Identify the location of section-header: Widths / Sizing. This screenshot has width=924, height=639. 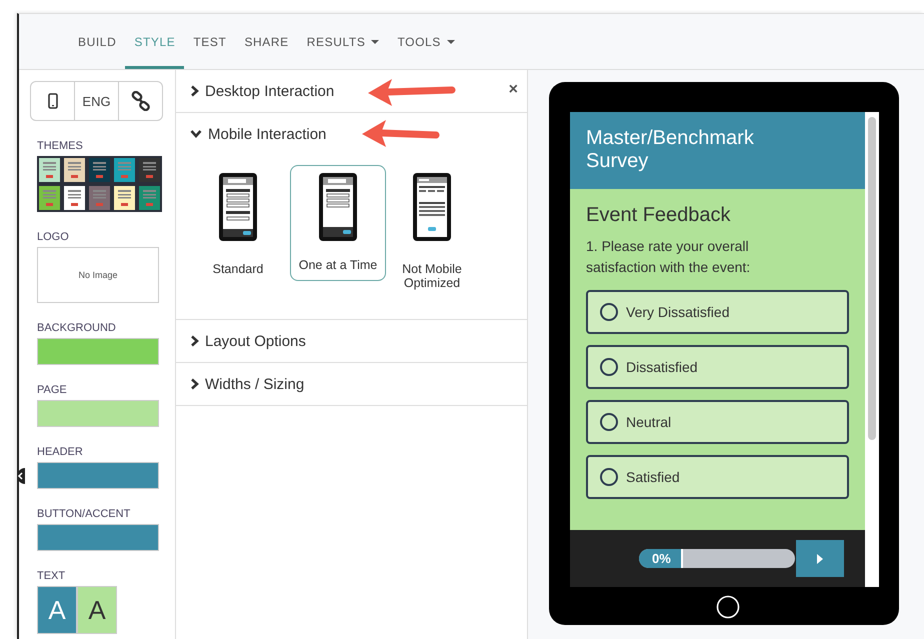
(240, 384).